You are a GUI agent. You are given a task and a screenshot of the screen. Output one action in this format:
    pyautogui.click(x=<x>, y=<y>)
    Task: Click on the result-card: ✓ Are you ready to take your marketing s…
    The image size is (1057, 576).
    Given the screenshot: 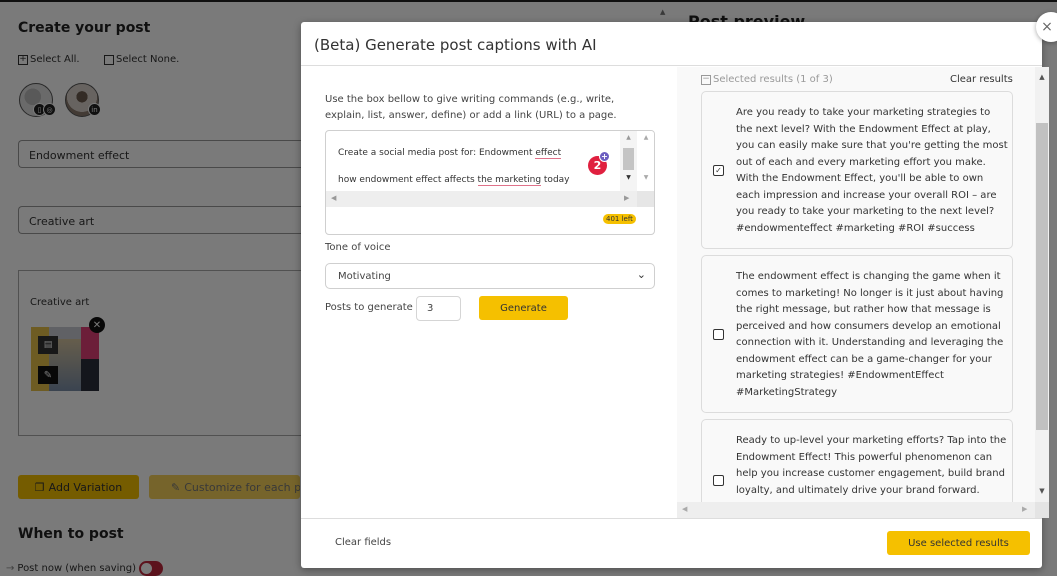 What is the action you would take?
    pyautogui.click(x=857, y=170)
    